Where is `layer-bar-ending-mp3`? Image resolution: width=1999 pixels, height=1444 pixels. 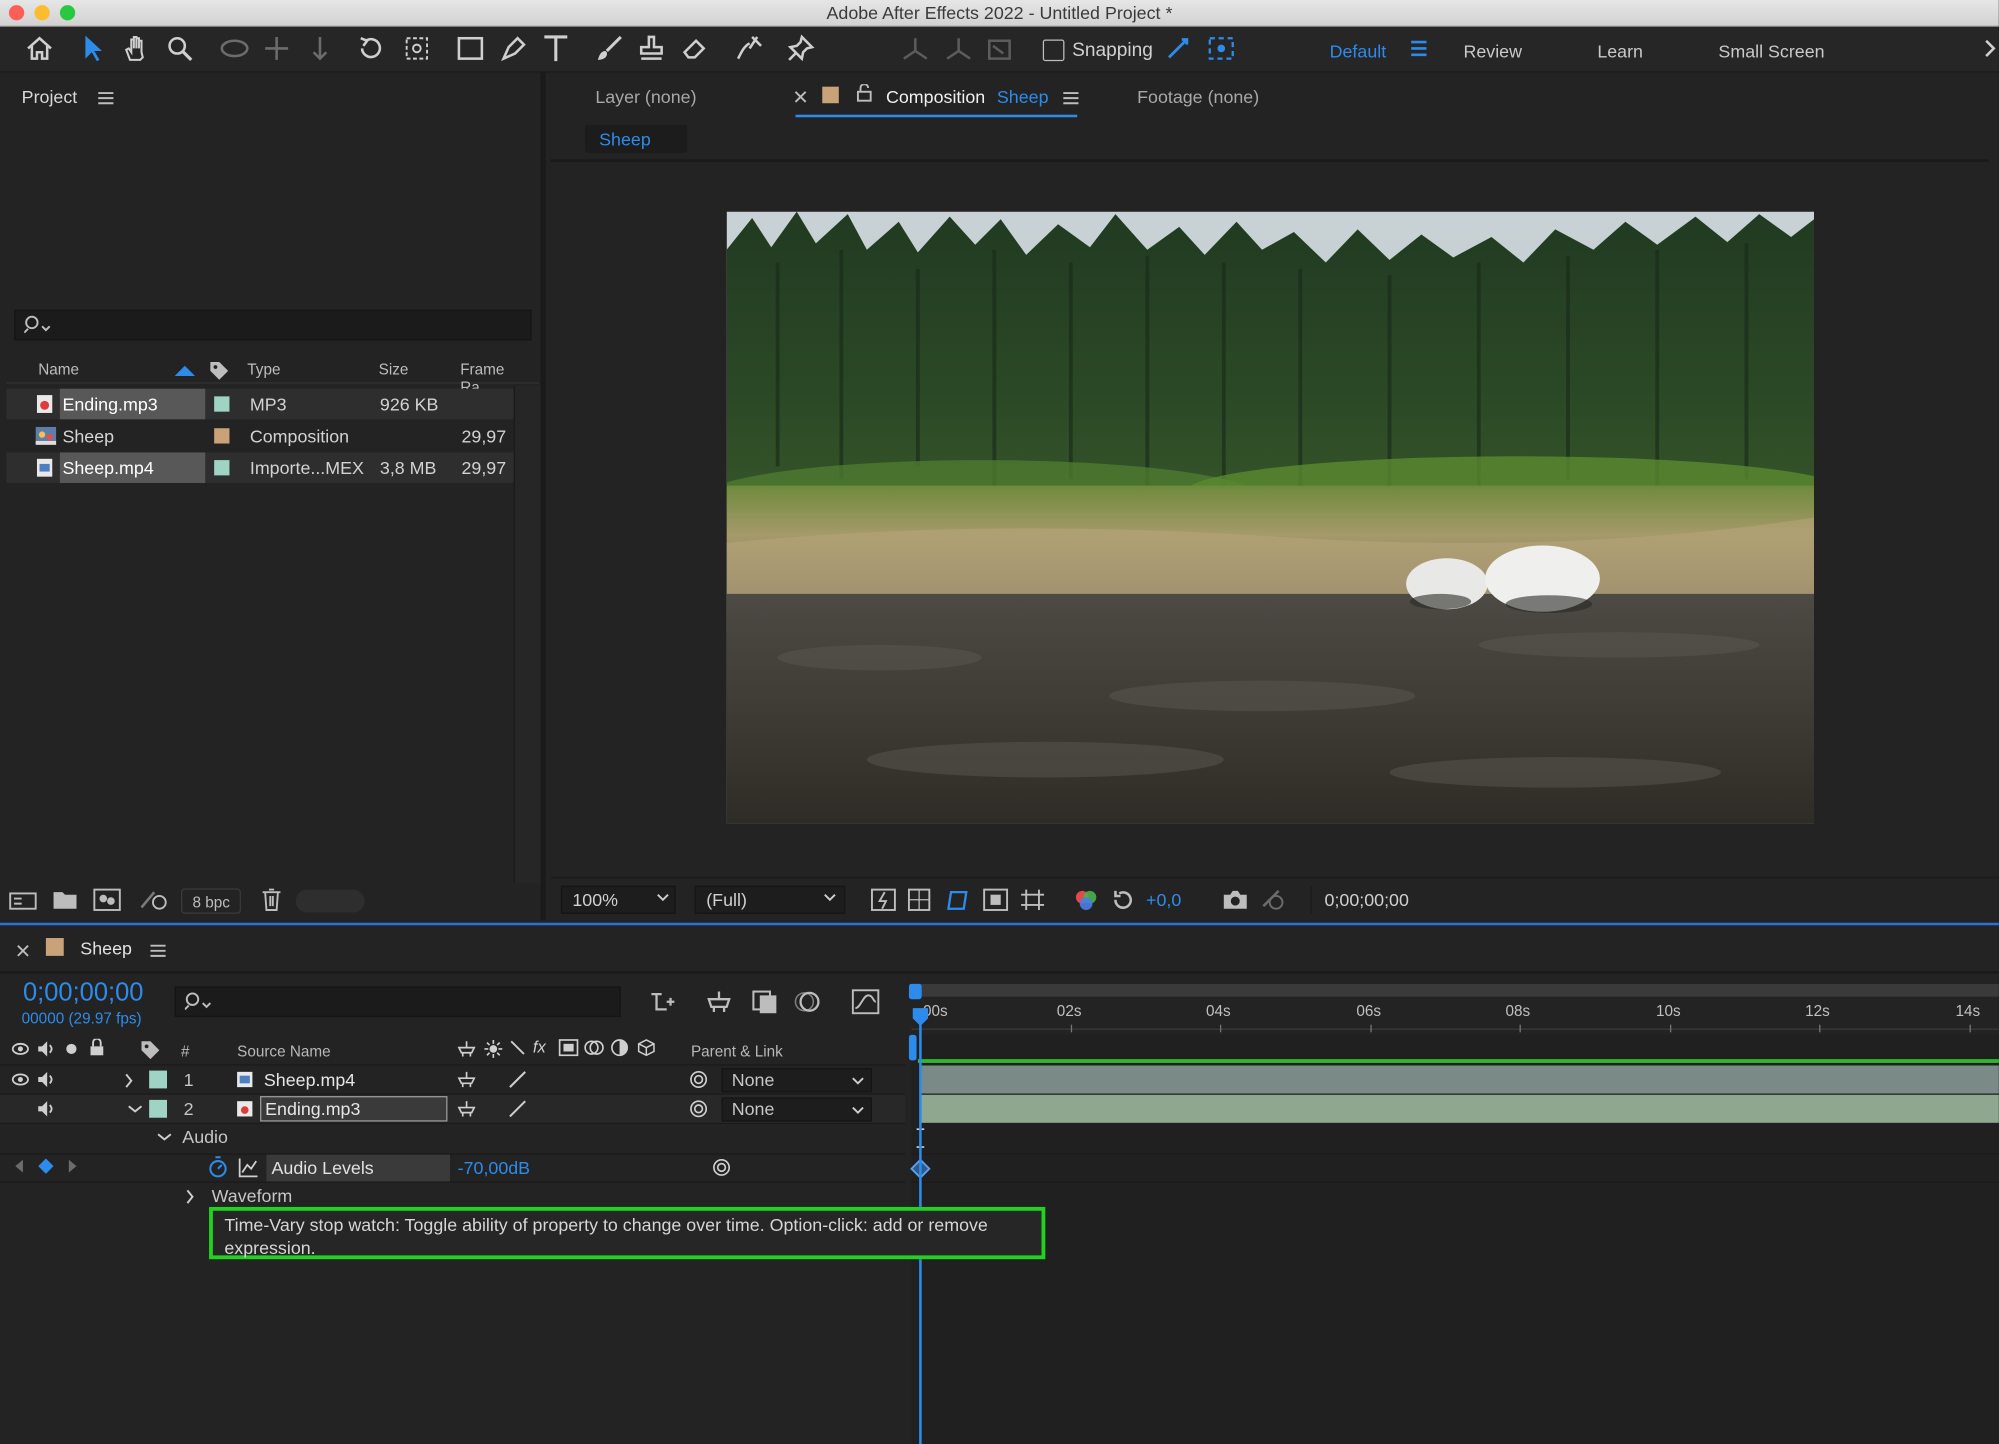
layer-bar-ending-mp3 is located at coordinates (1459, 1108).